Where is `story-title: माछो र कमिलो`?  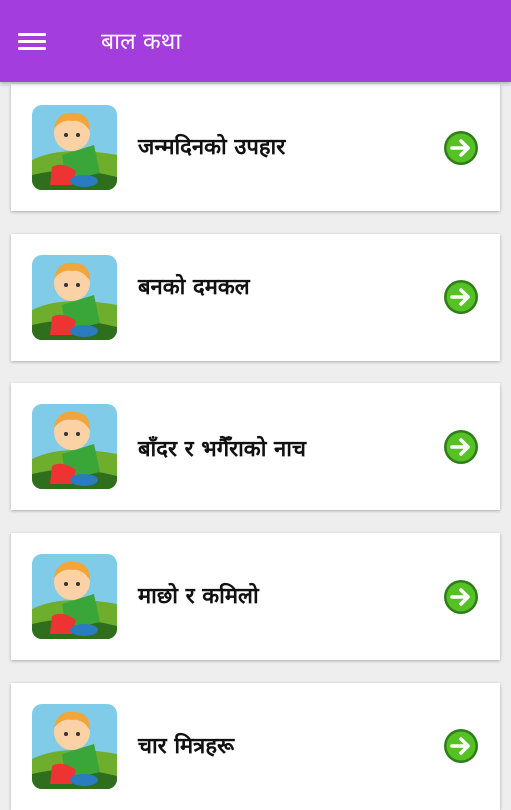
story-title: माछो र कमिलो is located at coordinates (198, 596).